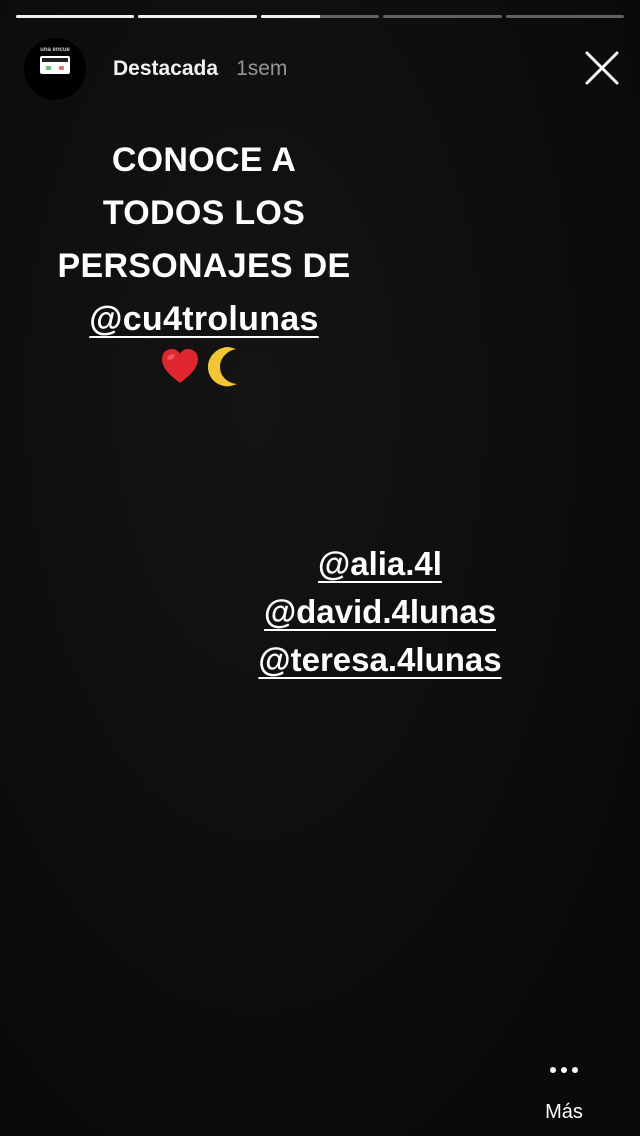 This screenshot has height=1136, width=640. Describe the element at coordinates (380, 563) in the screenshot. I see `mention-alia: @alia.4l` at that location.